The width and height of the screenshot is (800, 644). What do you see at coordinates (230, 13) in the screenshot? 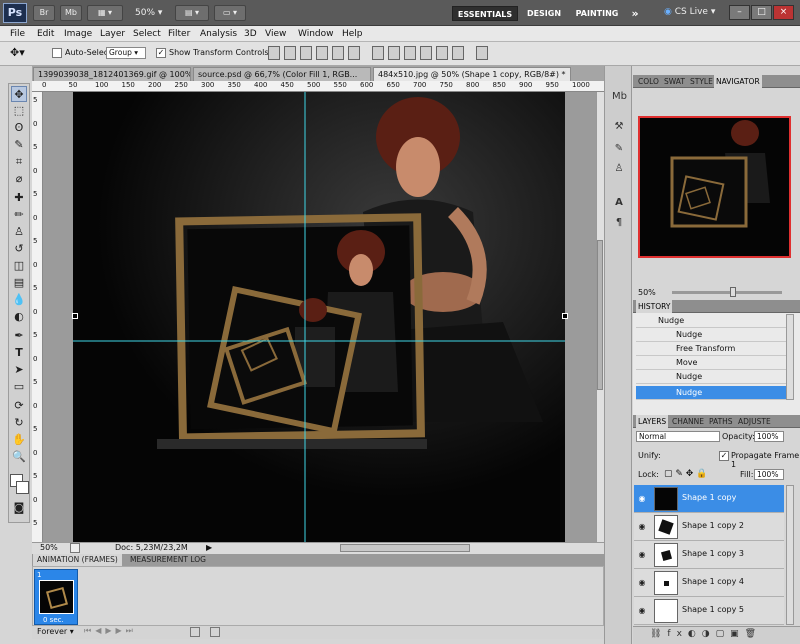
I see `screen-mode-button: ▭ ▾` at bounding box center [230, 13].